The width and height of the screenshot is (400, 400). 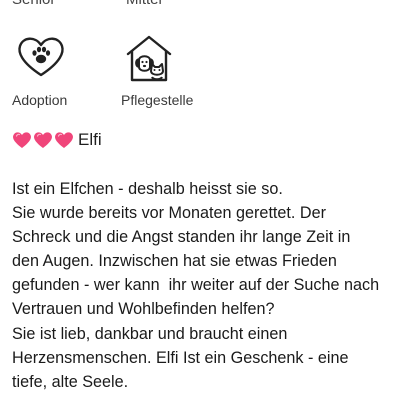 I want to click on senior-label: Senior, so click(x=33, y=4).